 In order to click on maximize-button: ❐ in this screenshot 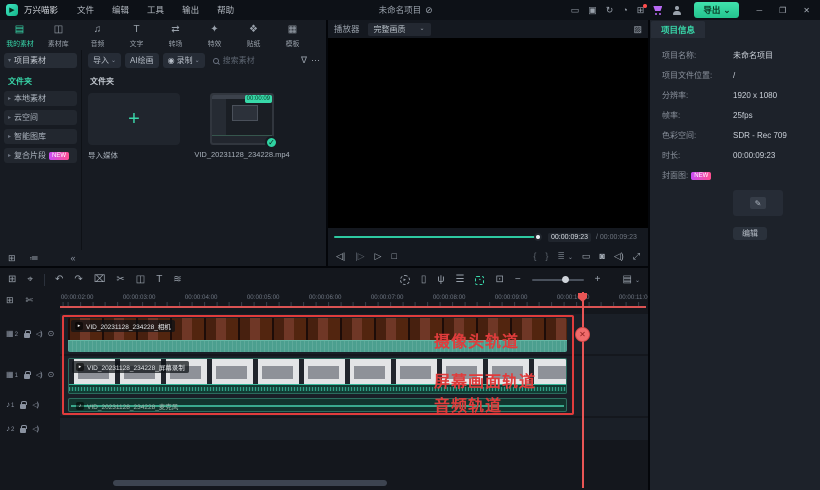, I will do `click(782, 10)`.